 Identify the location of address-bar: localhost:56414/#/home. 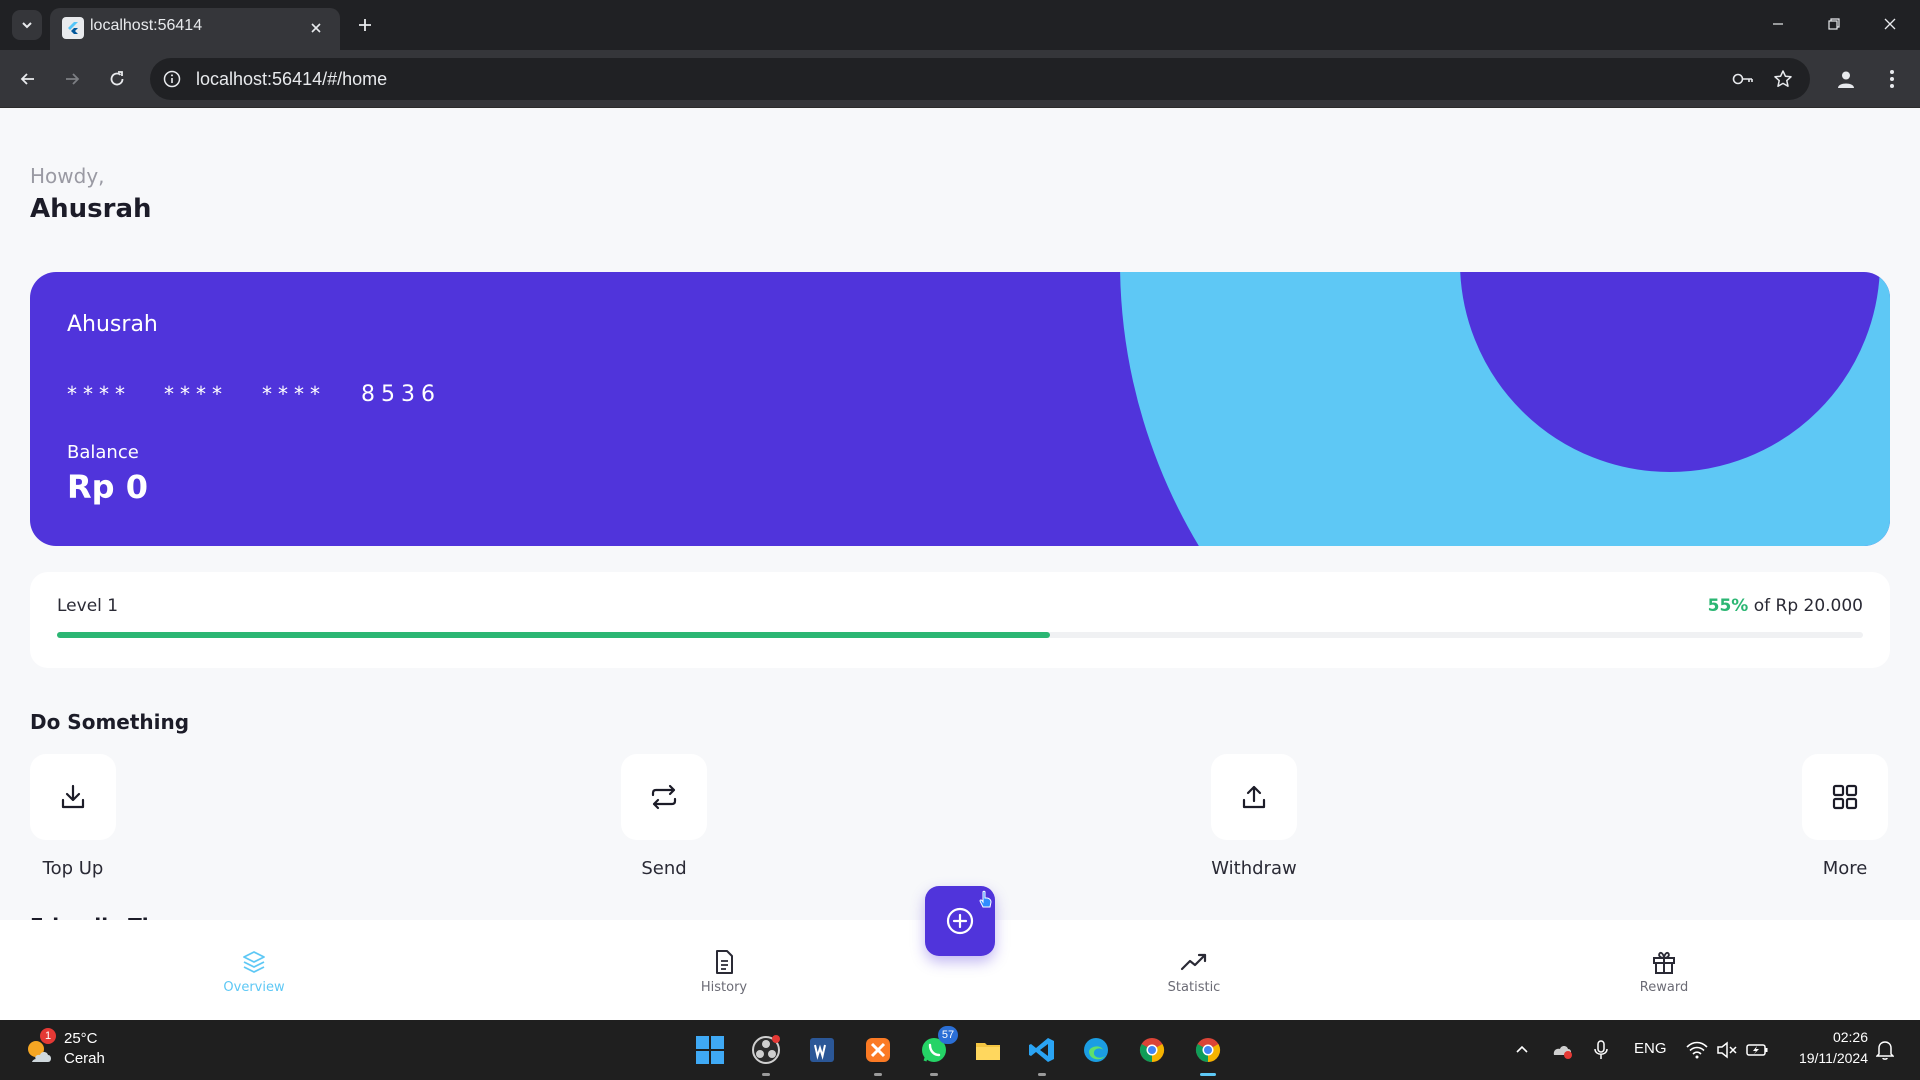
(980, 79).